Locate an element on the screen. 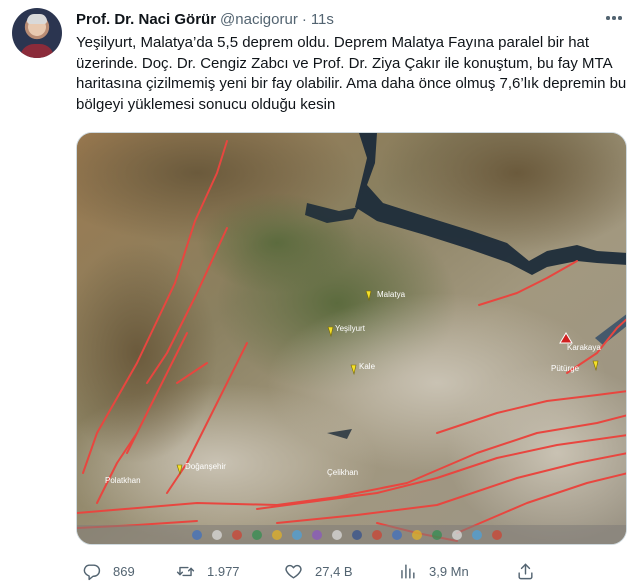 The height and width of the screenshot is (588, 640). tweet-actions: 869 1.977 27,4 B 3,9 Mn is located at coordinates (352, 571).